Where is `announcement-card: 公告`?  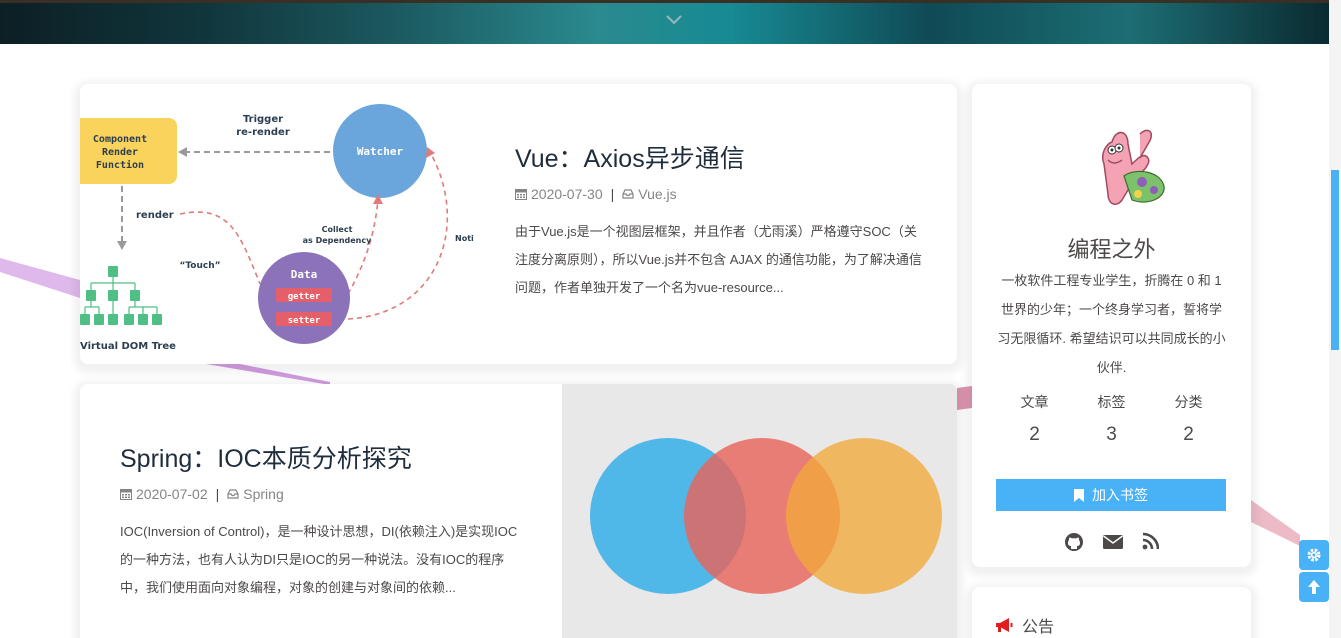
announcement-card: 公告 is located at coordinates (1111, 612).